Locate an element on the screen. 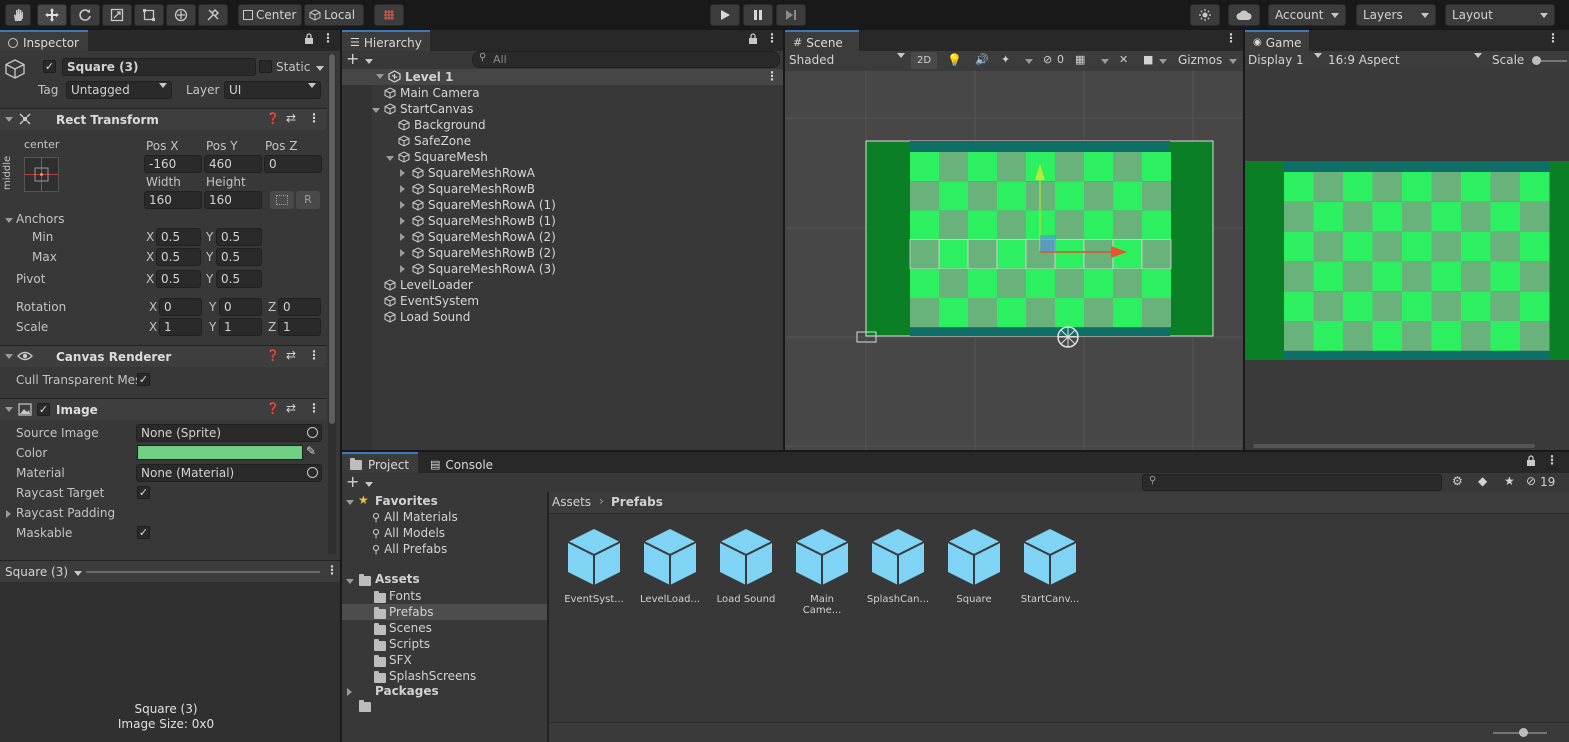 The width and height of the screenshot is (1569, 742). preview-header: Square (3) ⋮ is located at coordinates (170, 571).